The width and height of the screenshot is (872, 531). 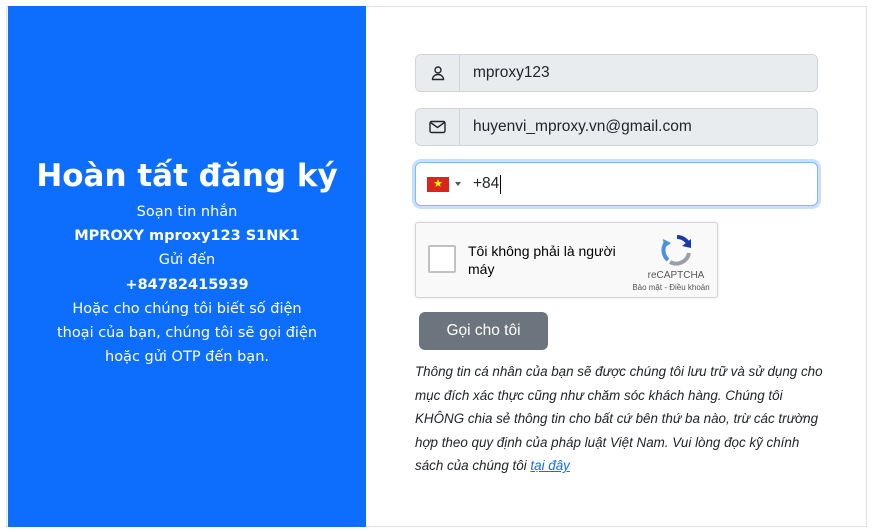 I want to click on instruction-line: thoại của bạn, chúng tôi sẽ gọi điện, so click(x=187, y=333).